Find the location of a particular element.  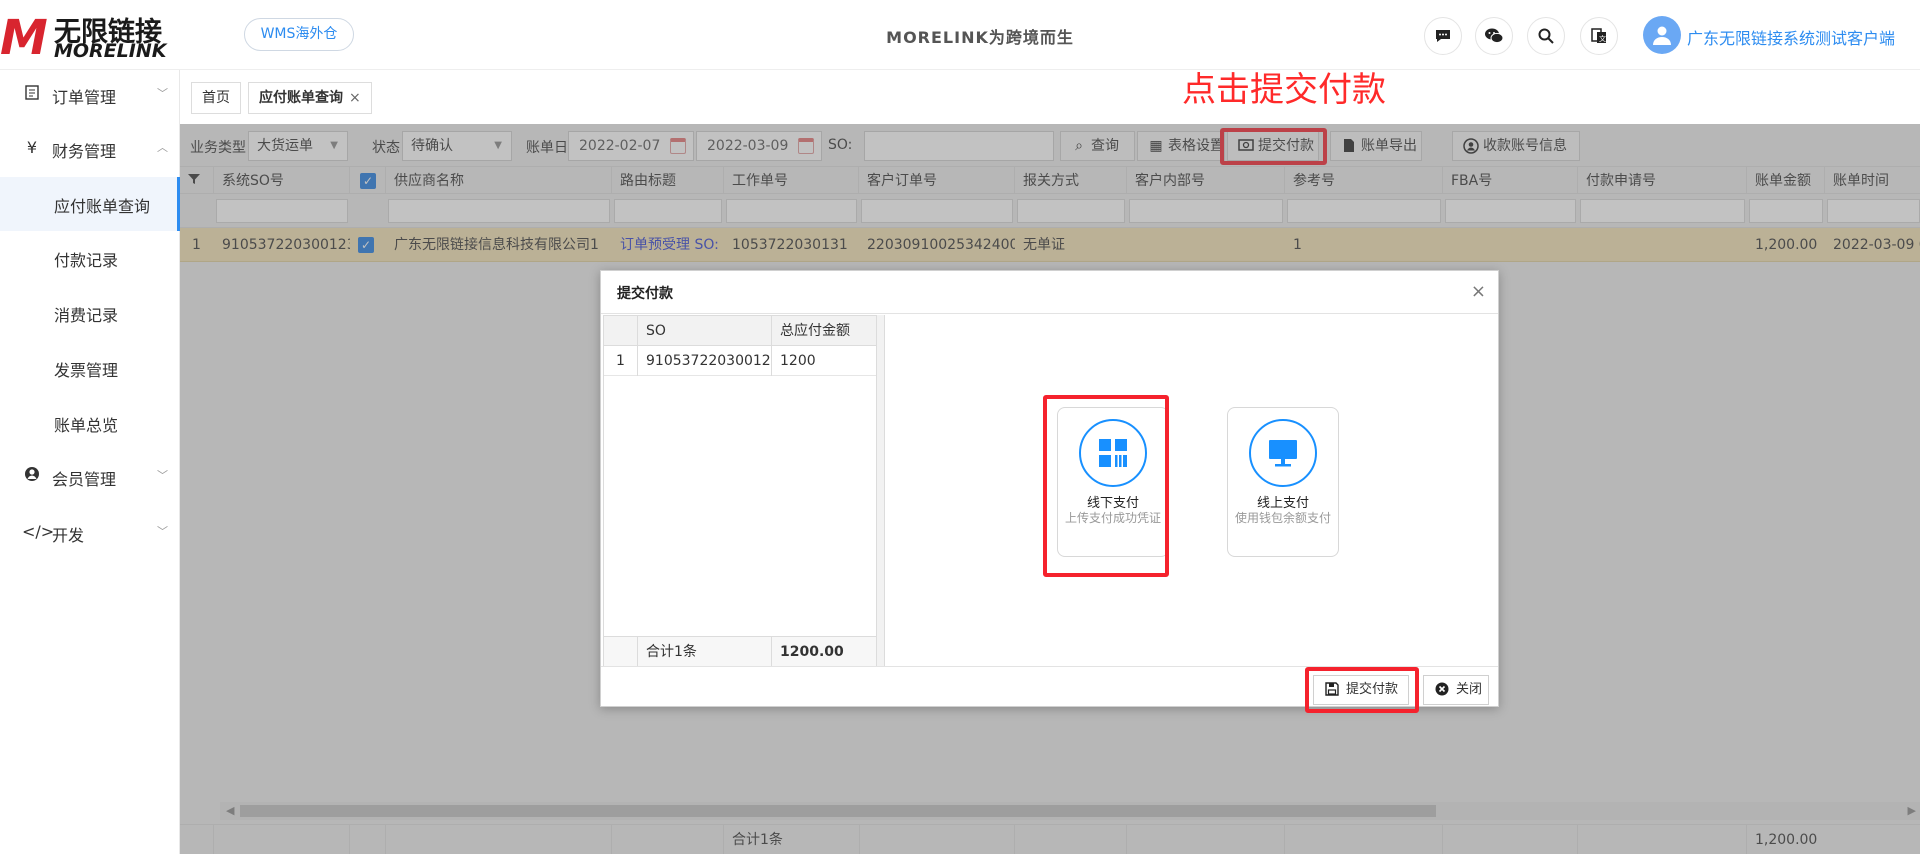

divider is located at coordinates (1049, 313).